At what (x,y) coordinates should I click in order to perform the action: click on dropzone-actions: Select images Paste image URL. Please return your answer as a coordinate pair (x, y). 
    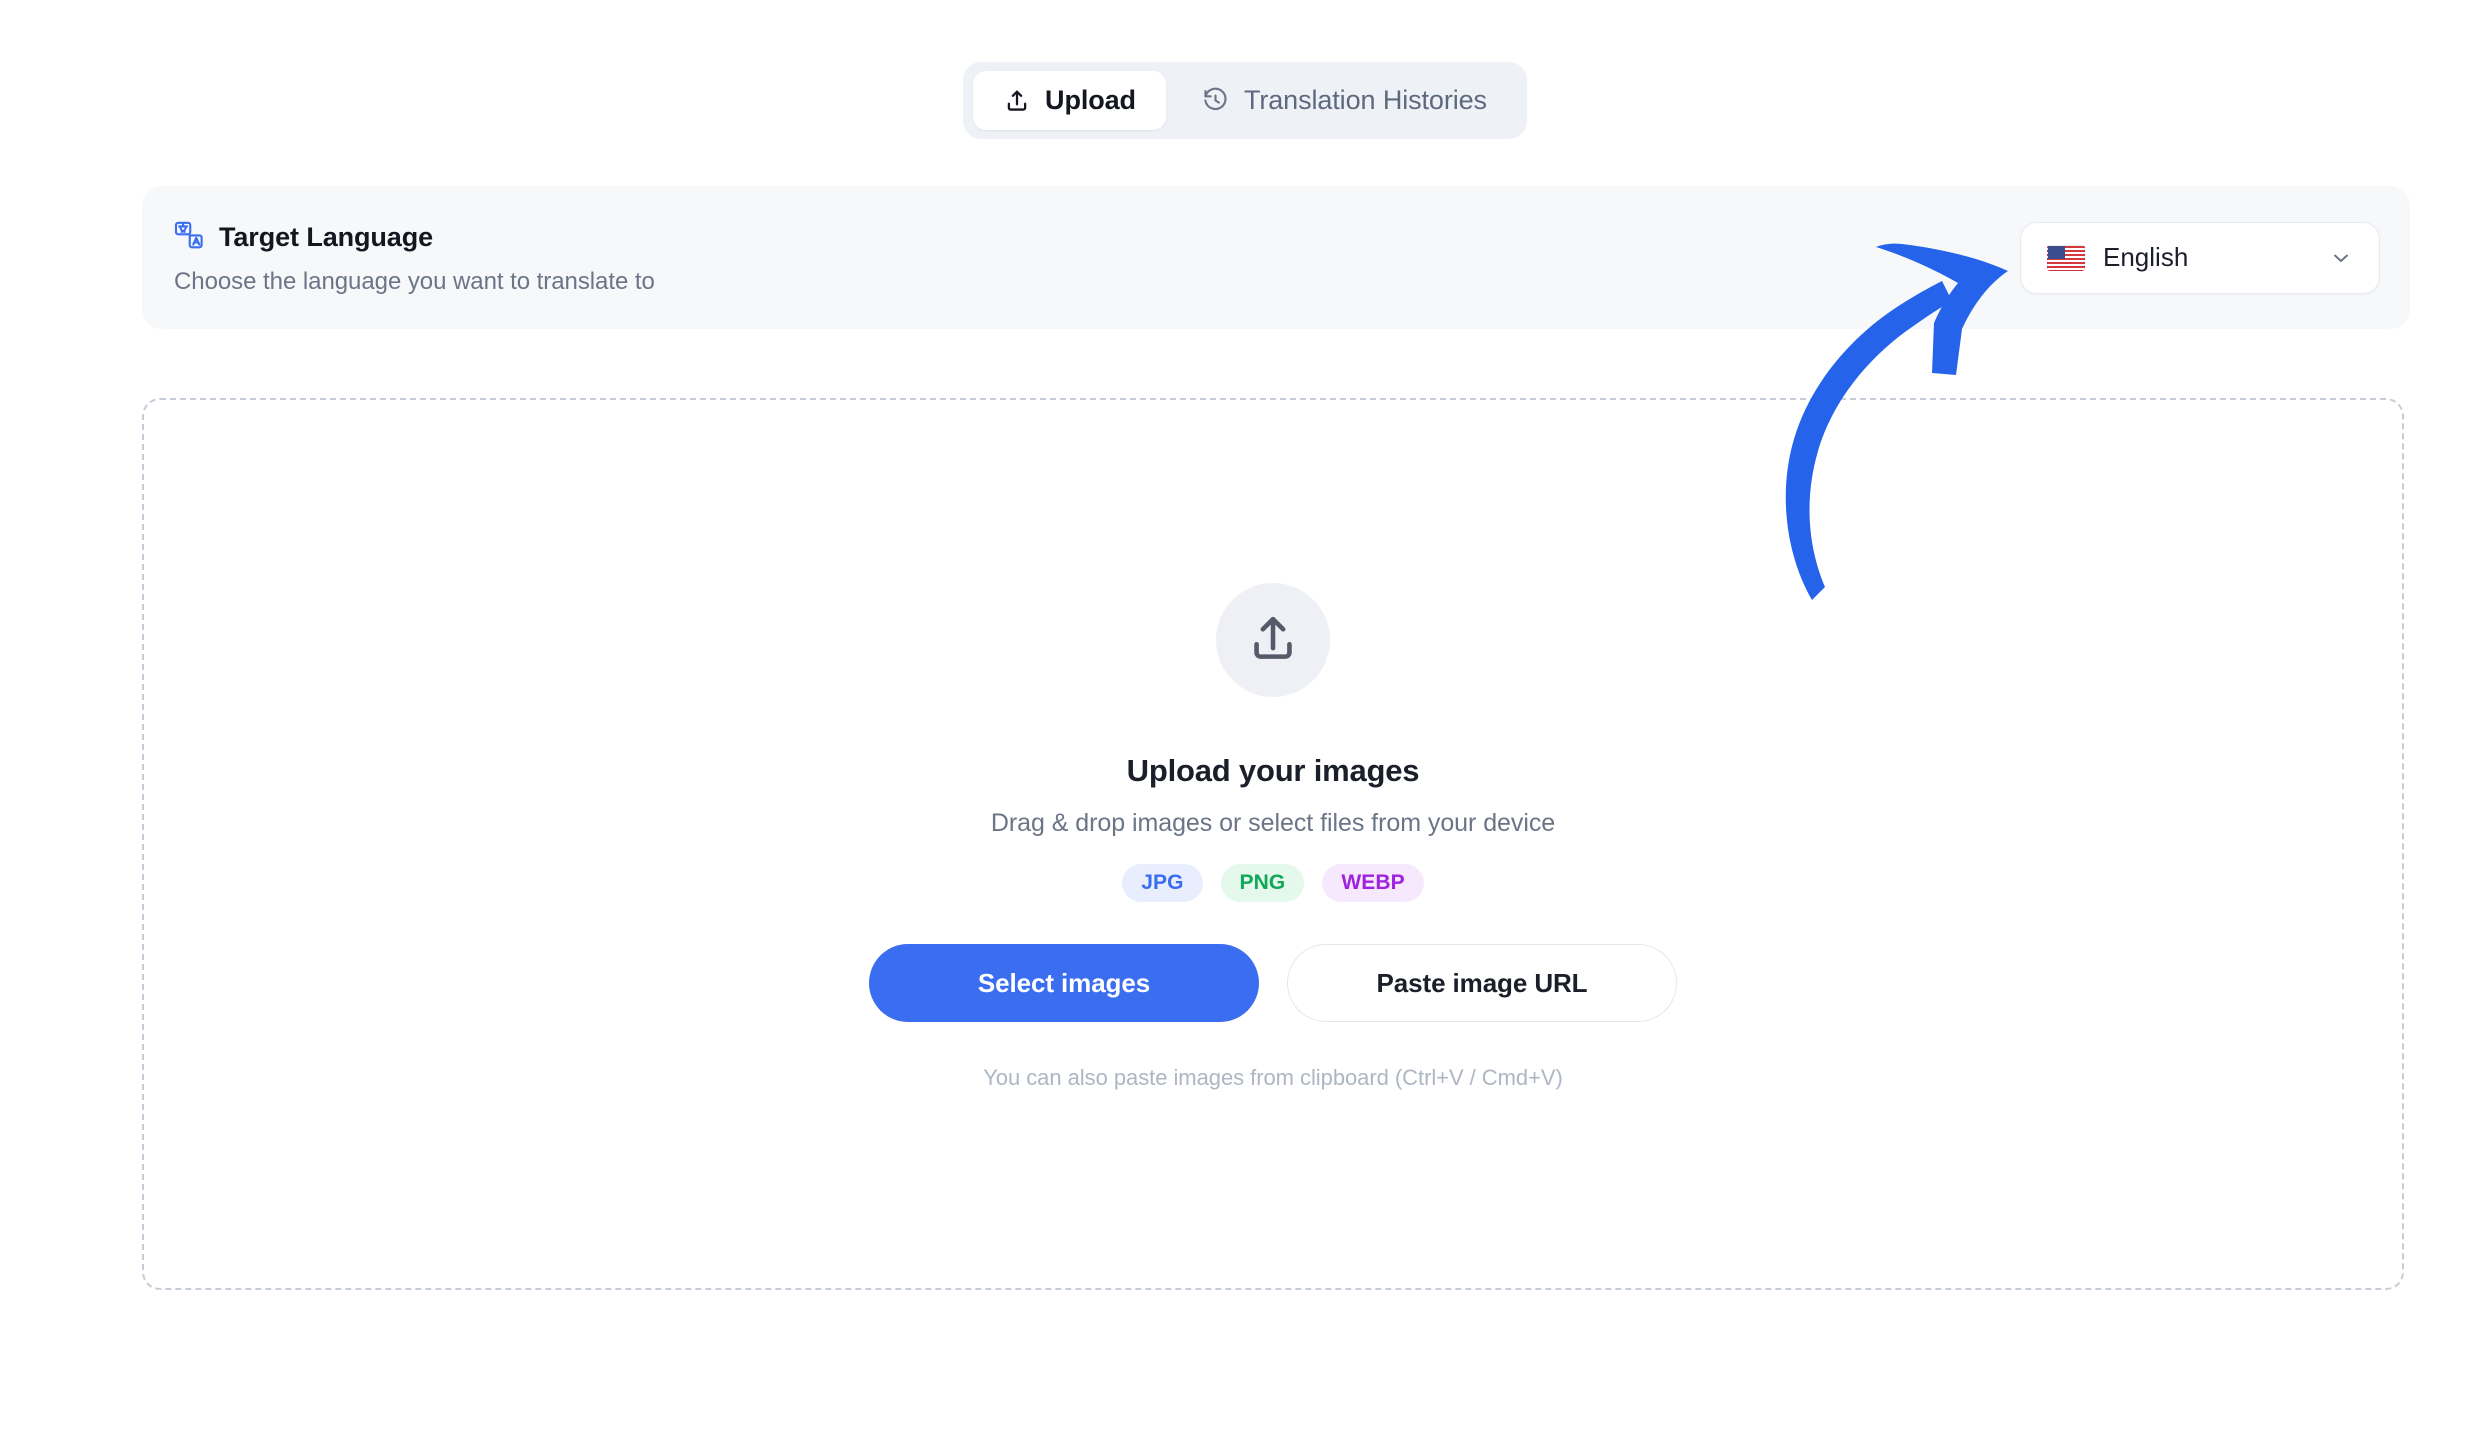
    Looking at the image, I should click on (1273, 983).